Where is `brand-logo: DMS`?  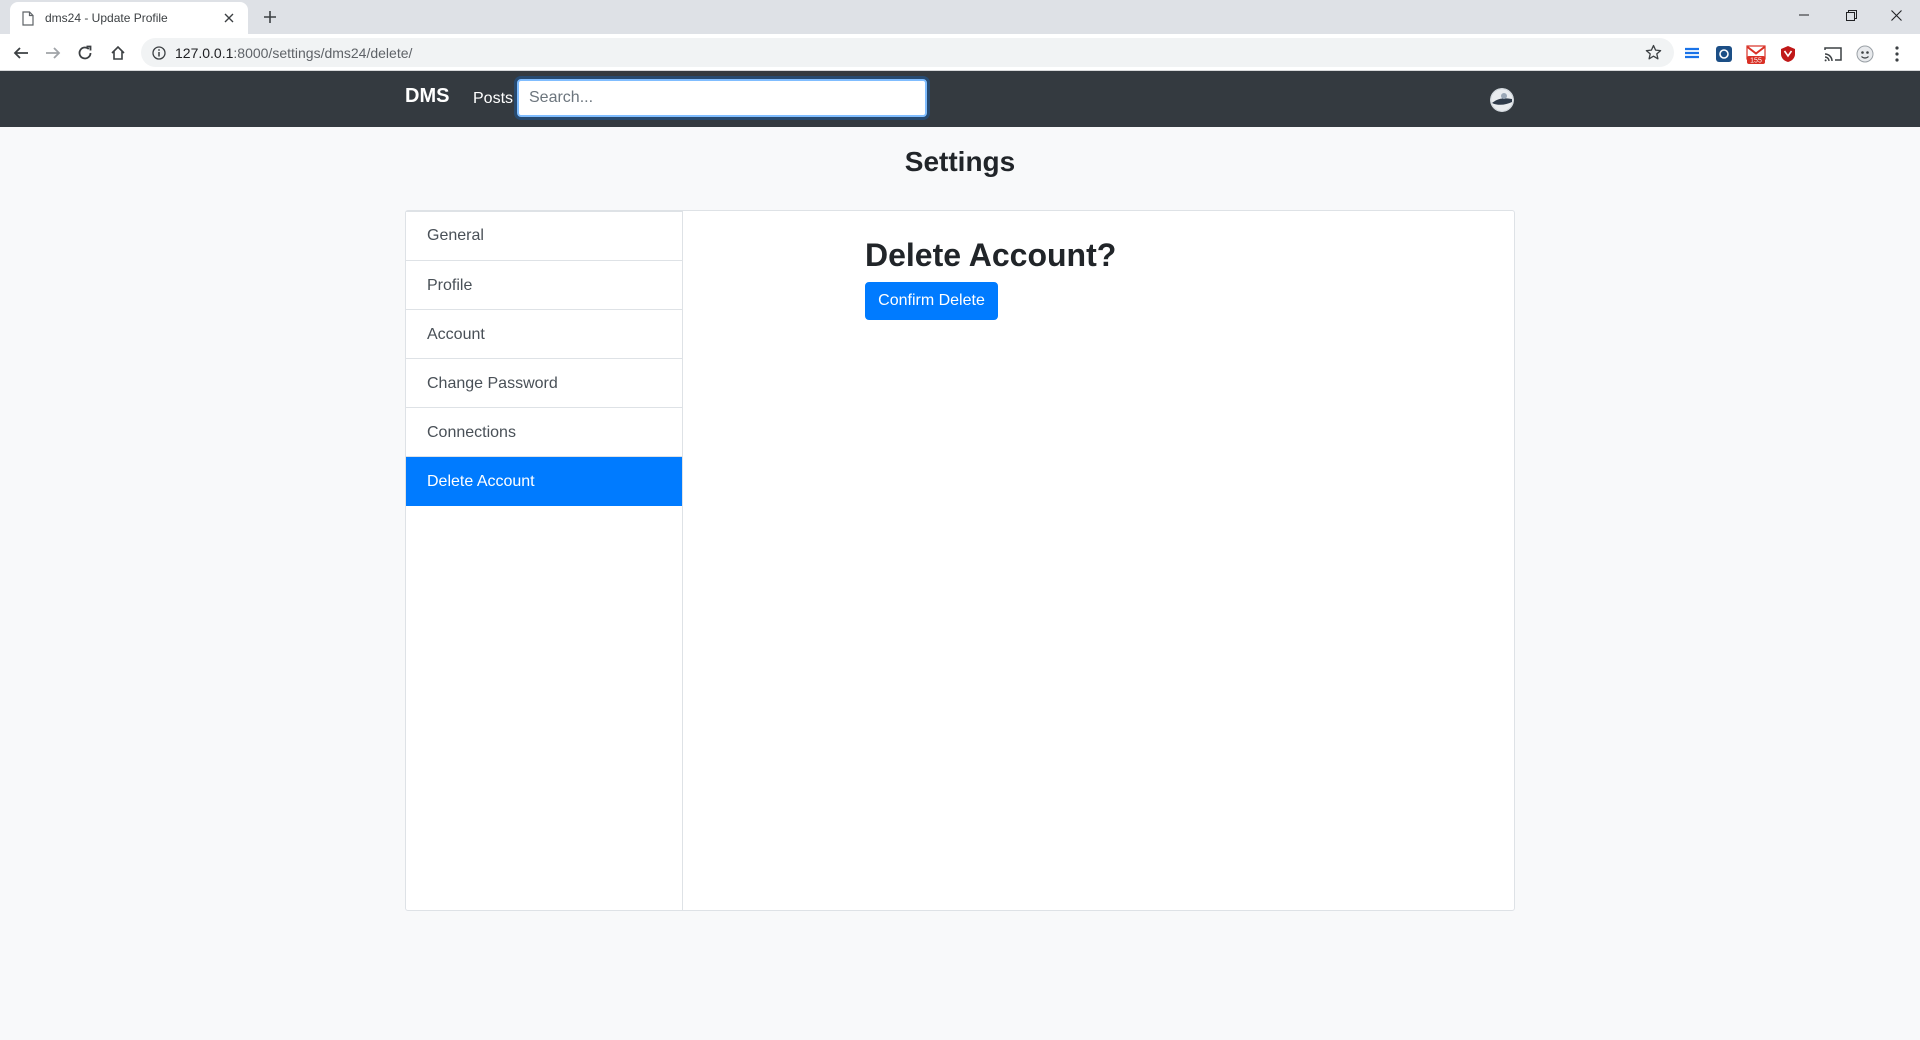
brand-logo: DMS is located at coordinates (427, 96).